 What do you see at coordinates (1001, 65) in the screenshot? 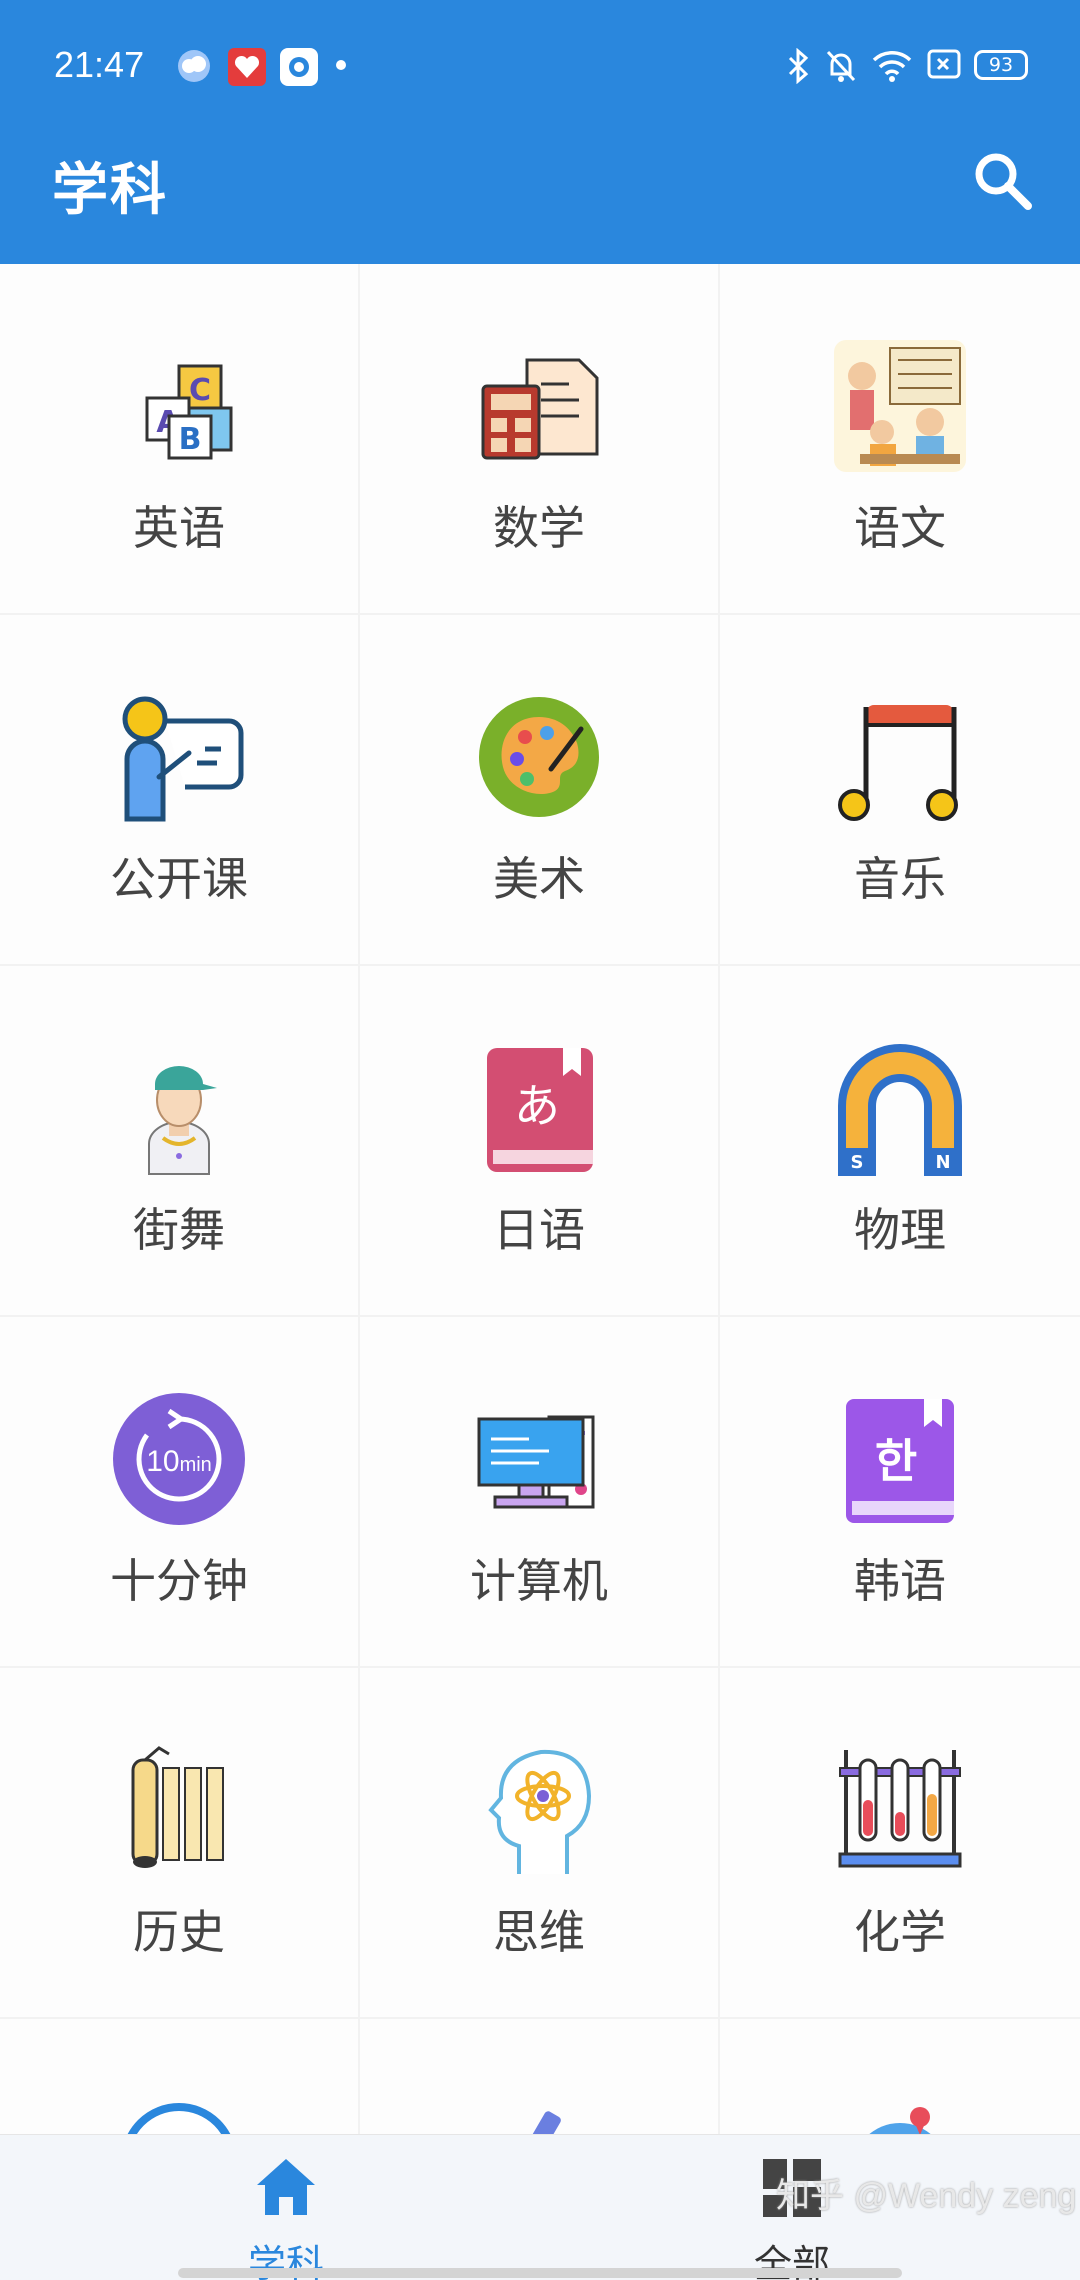
I see `battery-icon: 93` at bounding box center [1001, 65].